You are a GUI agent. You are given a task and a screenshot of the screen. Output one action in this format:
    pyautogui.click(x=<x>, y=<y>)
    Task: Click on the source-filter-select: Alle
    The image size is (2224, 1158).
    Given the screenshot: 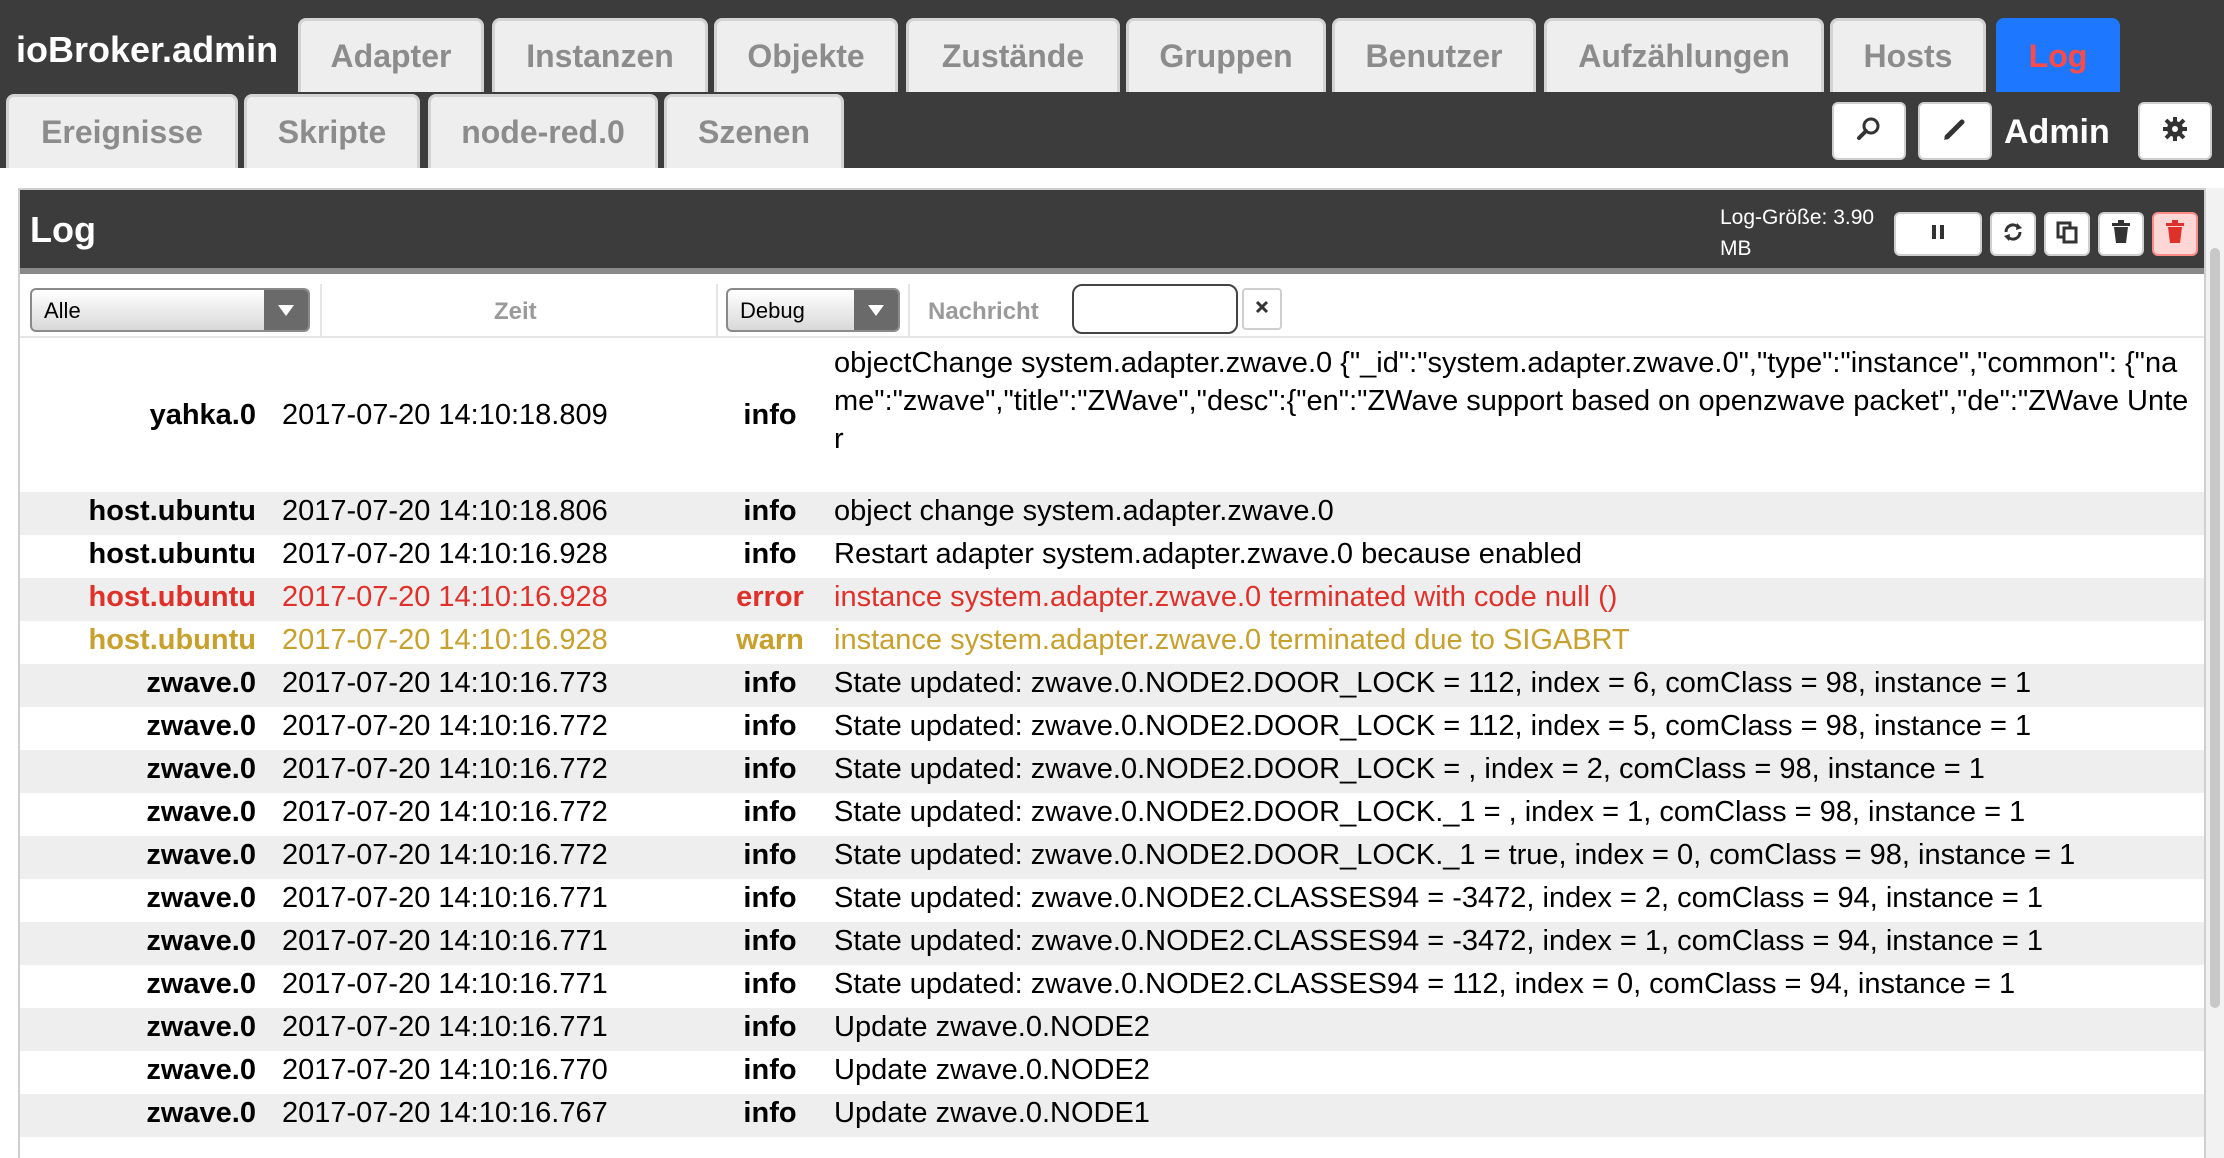 What is the action you would take?
    pyautogui.click(x=170, y=310)
    